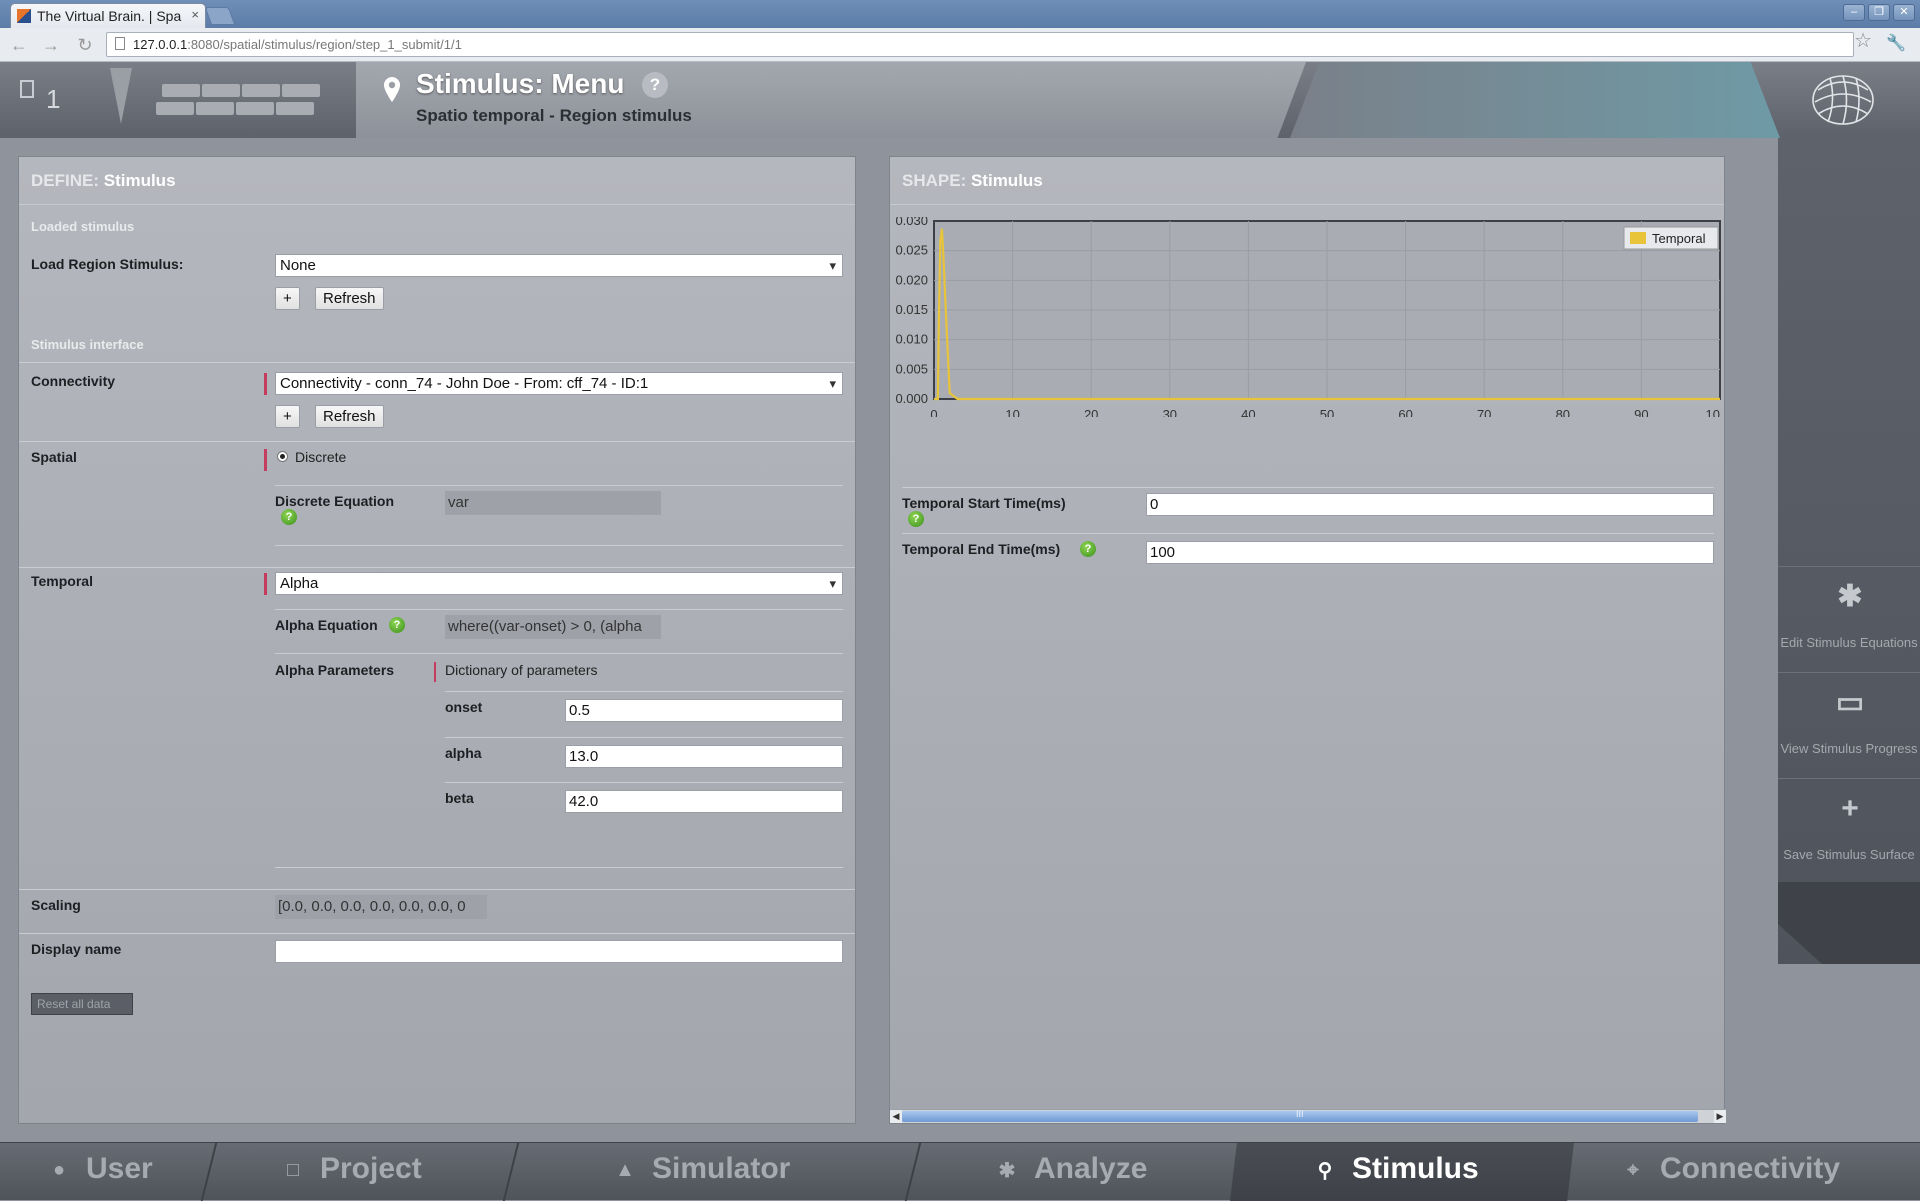 The width and height of the screenshot is (1920, 1201). I want to click on param-alpha-input: 13.0, so click(704, 756).